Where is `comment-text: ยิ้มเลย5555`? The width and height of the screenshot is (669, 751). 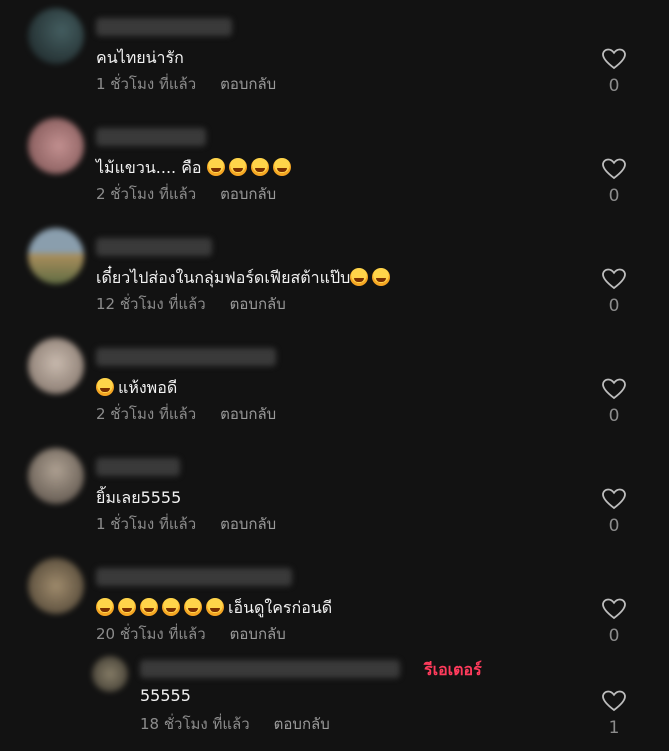 comment-text: ยิ้มเลย5555 is located at coordinates (139, 497).